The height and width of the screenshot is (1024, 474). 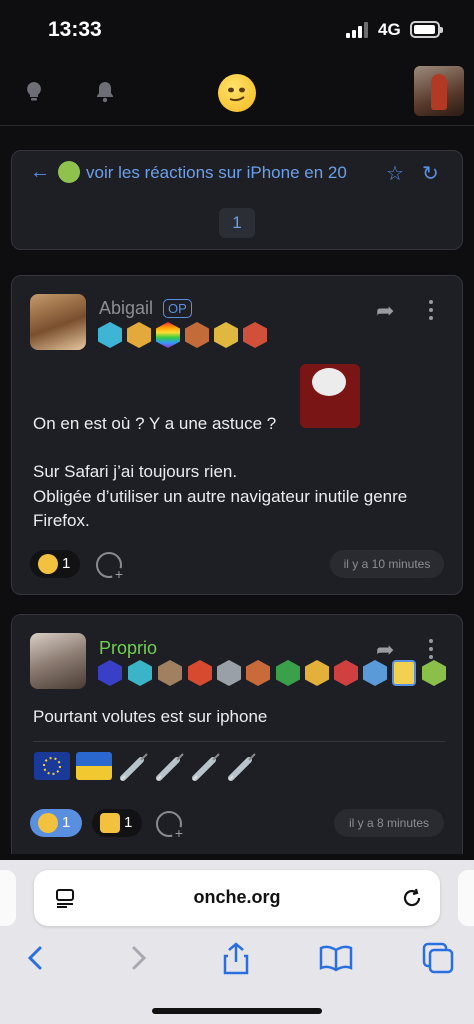 What do you see at coordinates (395, 173) in the screenshot?
I see `favorite-star-icon: ☆` at bounding box center [395, 173].